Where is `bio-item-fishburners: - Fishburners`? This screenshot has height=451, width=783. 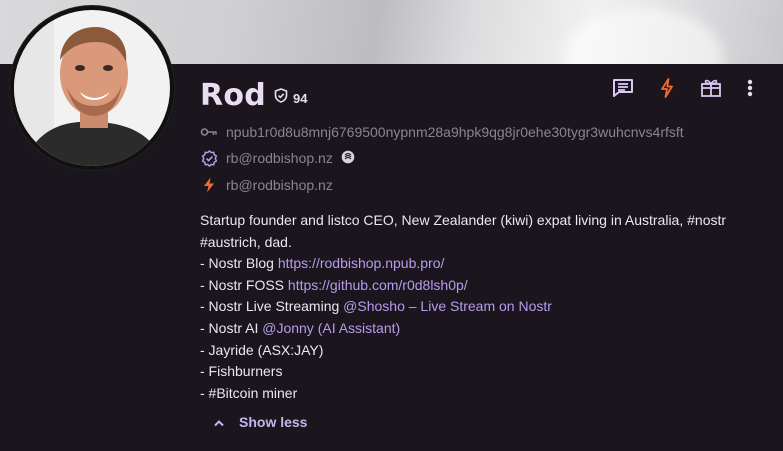
bio-item-fishburners: - Fishburners is located at coordinates (241, 371).